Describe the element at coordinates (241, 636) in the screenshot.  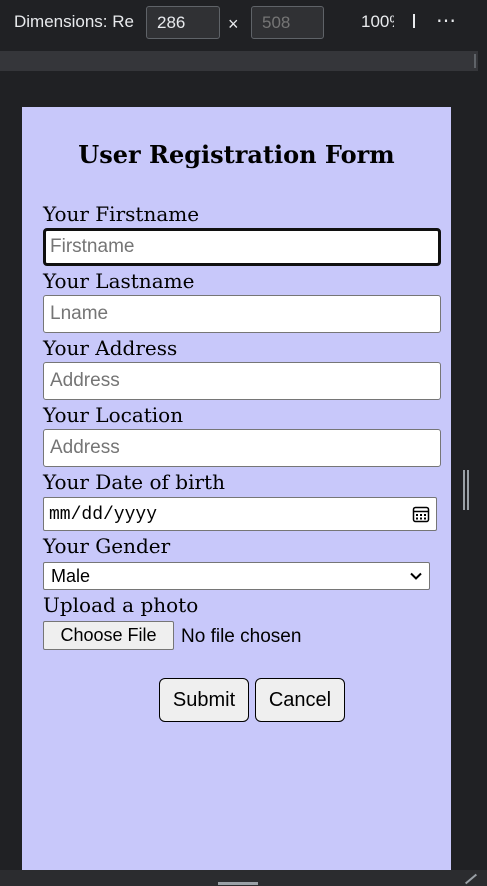
I see `file-status: No file chosen` at that location.